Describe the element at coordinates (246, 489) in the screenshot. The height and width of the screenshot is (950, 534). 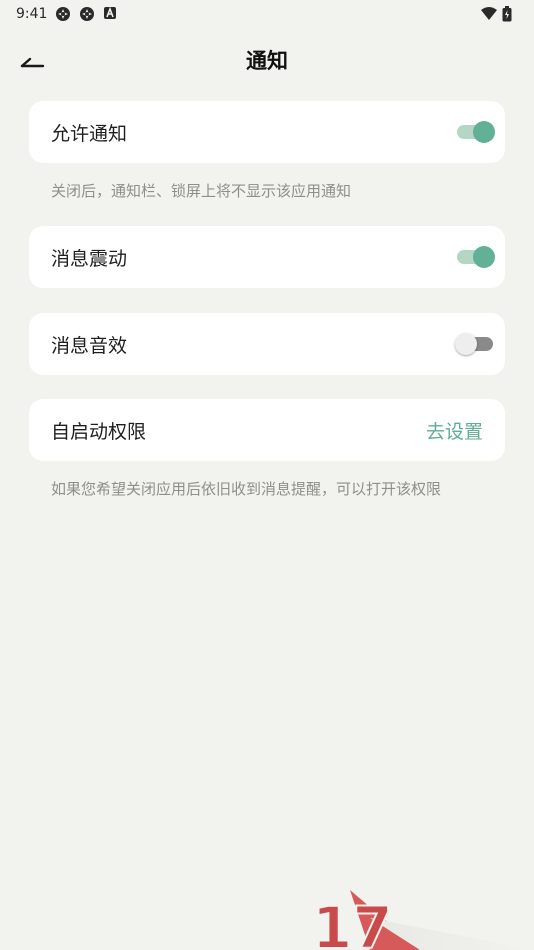
I see `autostart-hint: 如果您希望关闭应用后依旧收到消息提醒，可以打开该权限` at that location.